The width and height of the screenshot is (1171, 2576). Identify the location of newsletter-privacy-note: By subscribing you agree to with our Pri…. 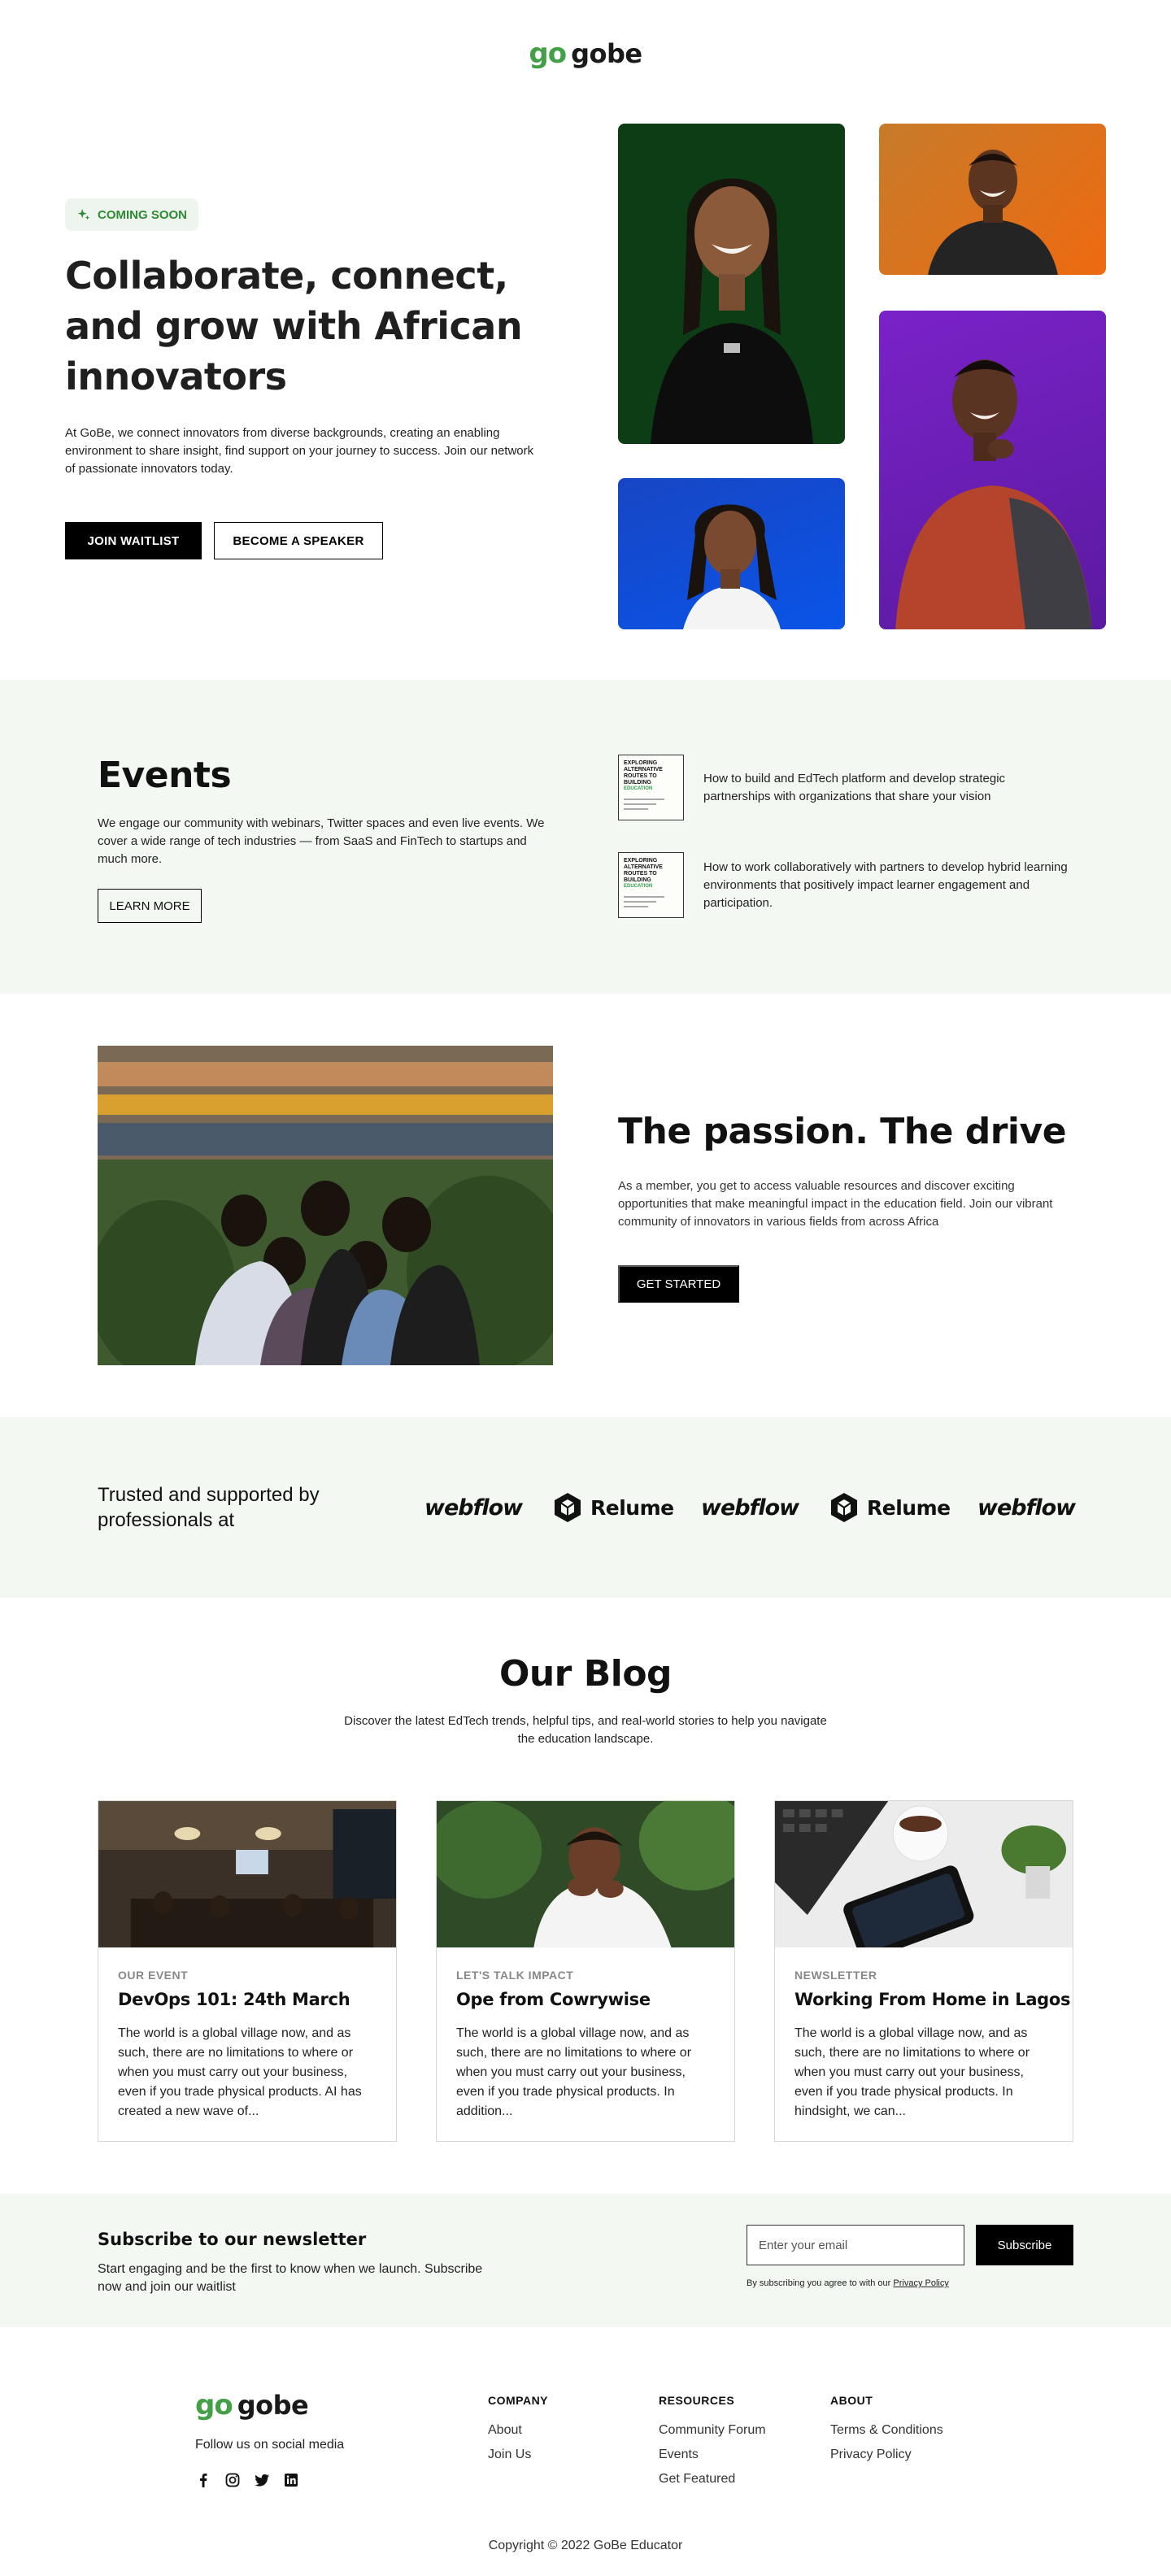
(848, 2283).